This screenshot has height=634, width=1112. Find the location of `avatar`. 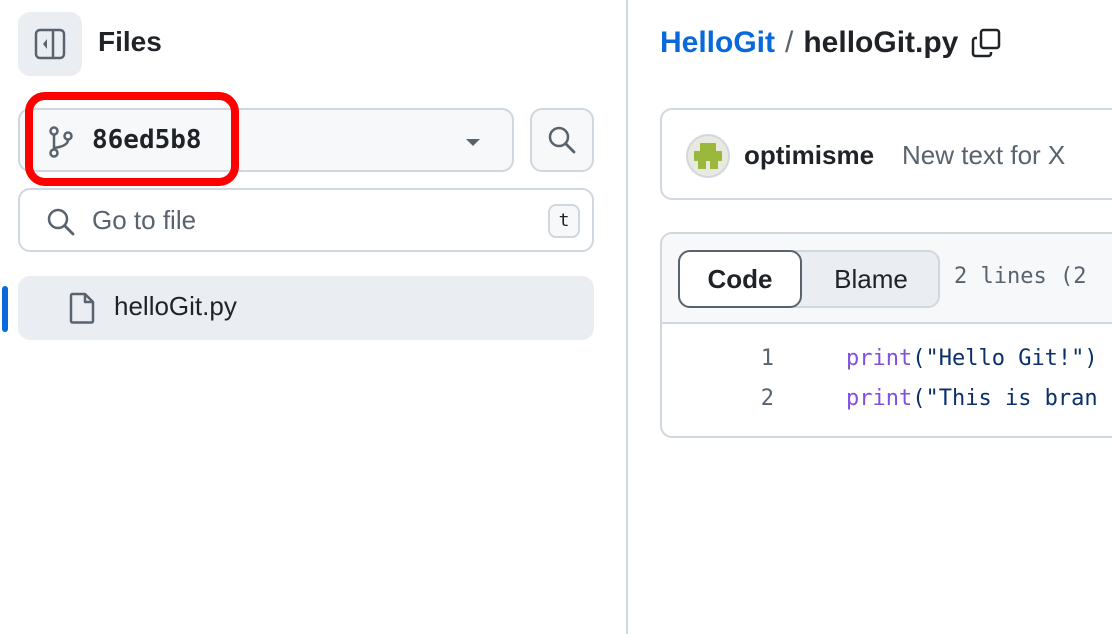

avatar is located at coordinates (708, 156).